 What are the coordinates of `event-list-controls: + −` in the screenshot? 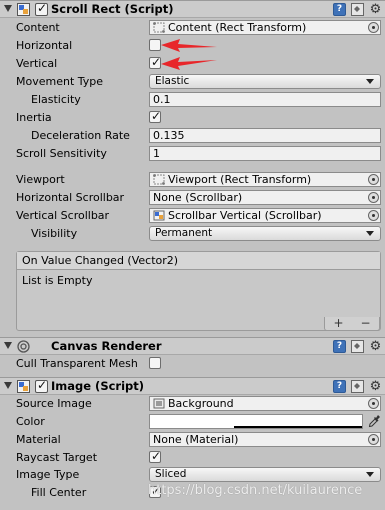 It's located at (352, 324).